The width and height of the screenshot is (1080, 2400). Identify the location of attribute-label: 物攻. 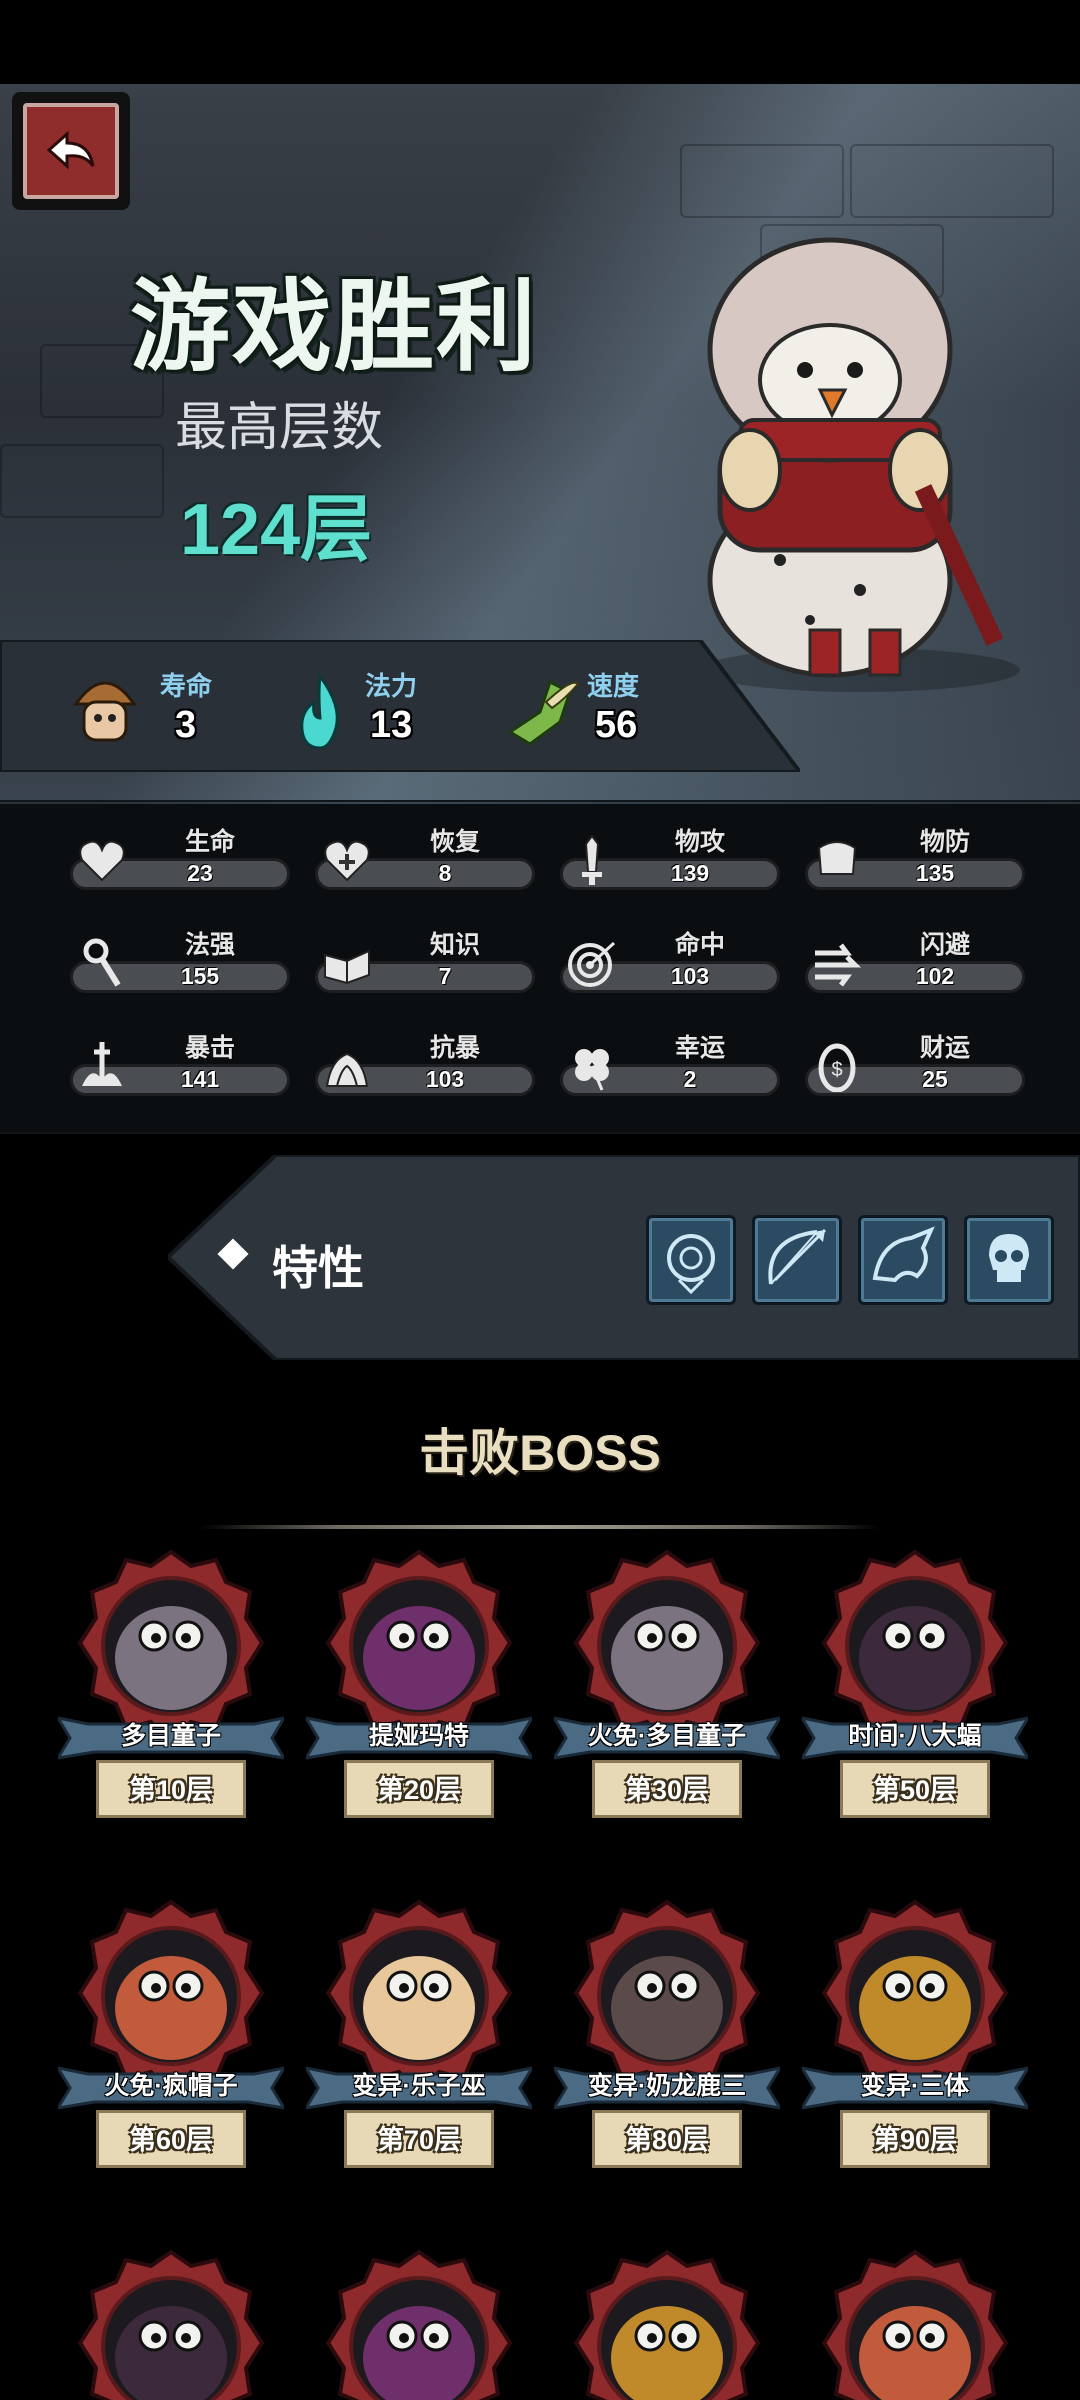
(699, 842).